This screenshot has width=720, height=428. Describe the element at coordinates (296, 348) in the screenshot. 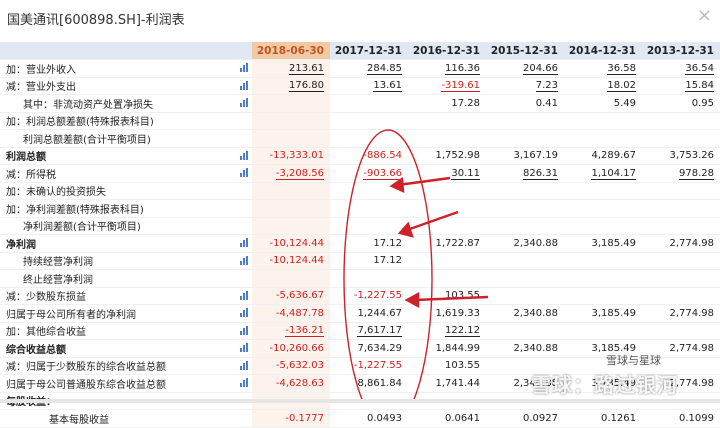

I see `value-text: -10,260.66` at that location.